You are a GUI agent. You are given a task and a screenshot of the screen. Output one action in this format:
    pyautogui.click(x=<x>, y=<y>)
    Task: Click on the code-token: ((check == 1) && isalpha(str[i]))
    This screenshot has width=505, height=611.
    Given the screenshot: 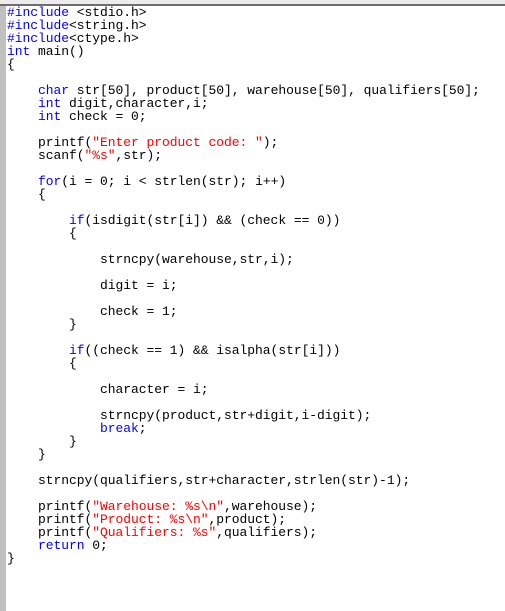 What is the action you would take?
    pyautogui.click(x=212, y=350)
    